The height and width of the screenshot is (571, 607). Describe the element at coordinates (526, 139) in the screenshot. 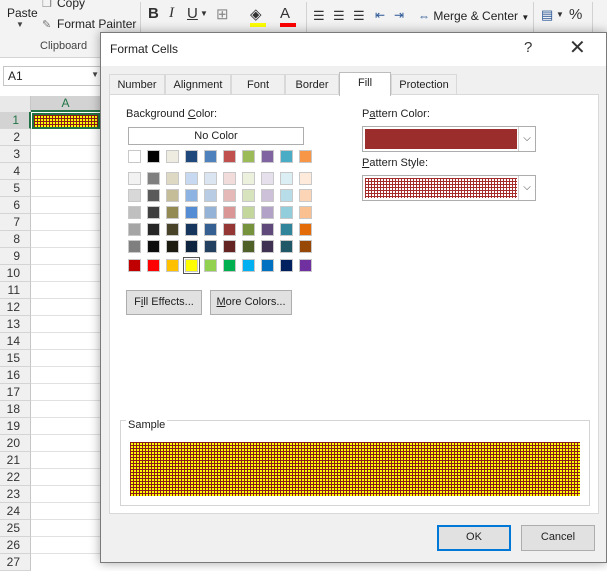

I see `chevron-down-icon: ⌵` at that location.